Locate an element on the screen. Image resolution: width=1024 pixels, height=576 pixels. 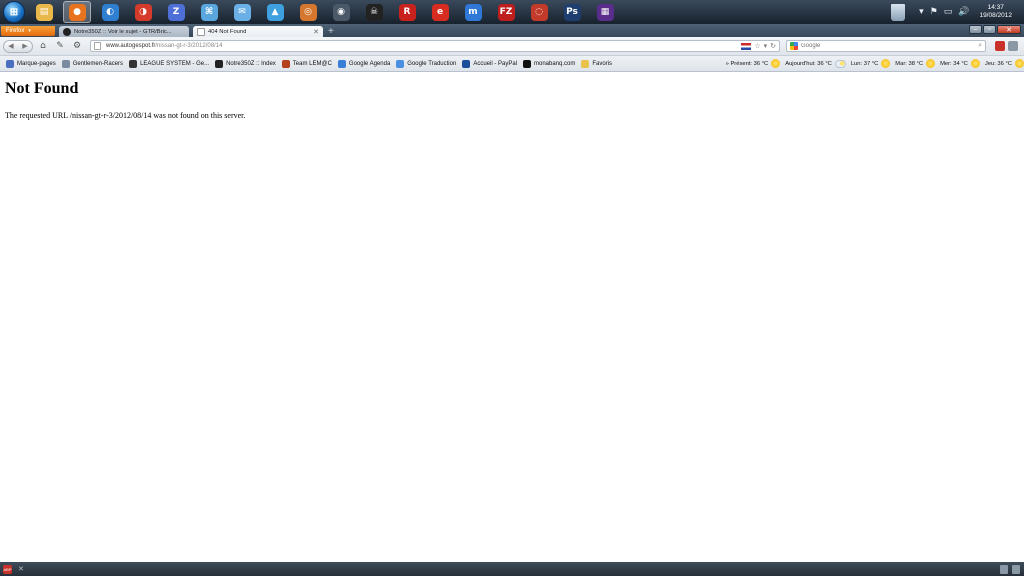
taskbar-app-app-browser: ◎ is located at coordinates (308, 12).